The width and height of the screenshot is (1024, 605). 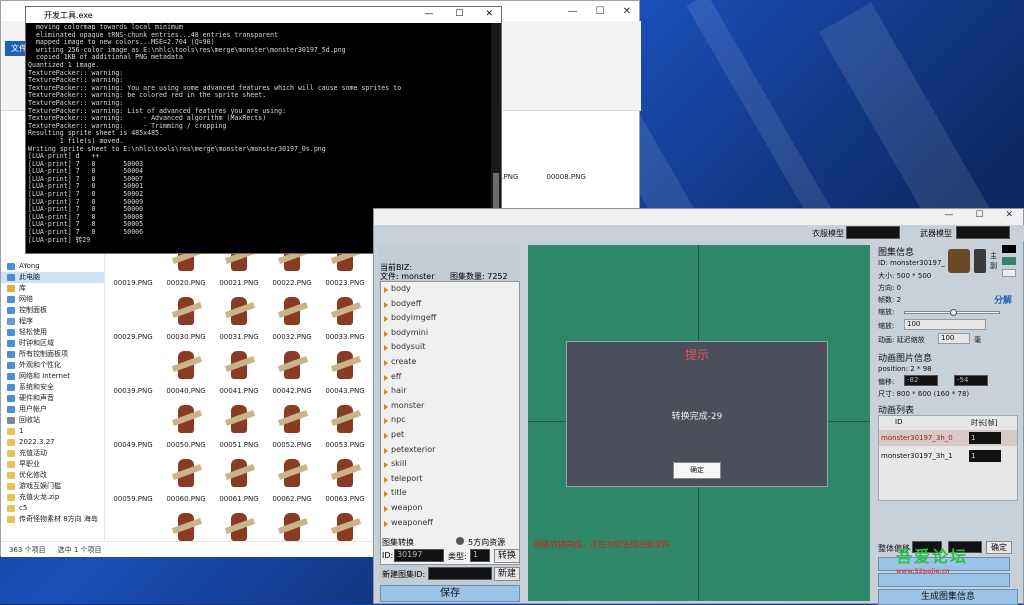 I want to click on scale-slider-knob, so click(x=953, y=312).